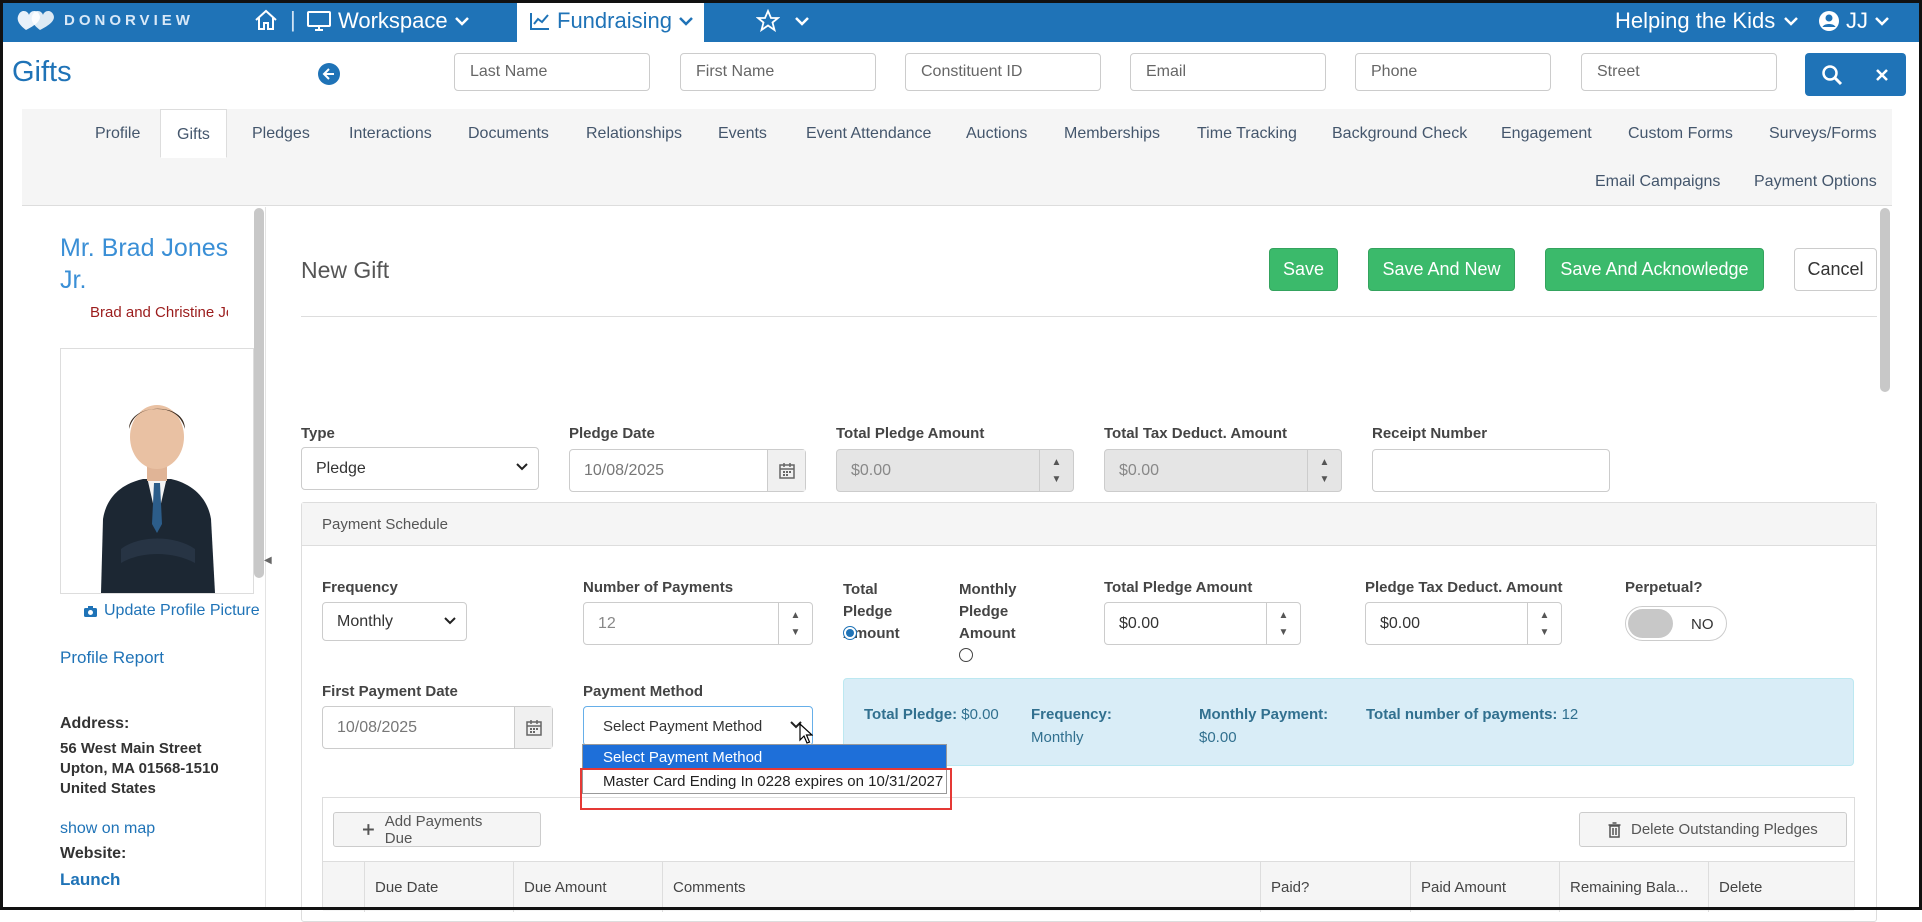 This screenshot has height=922, width=1922. I want to click on number-of-payments-label: Number of Payments, so click(658, 587).